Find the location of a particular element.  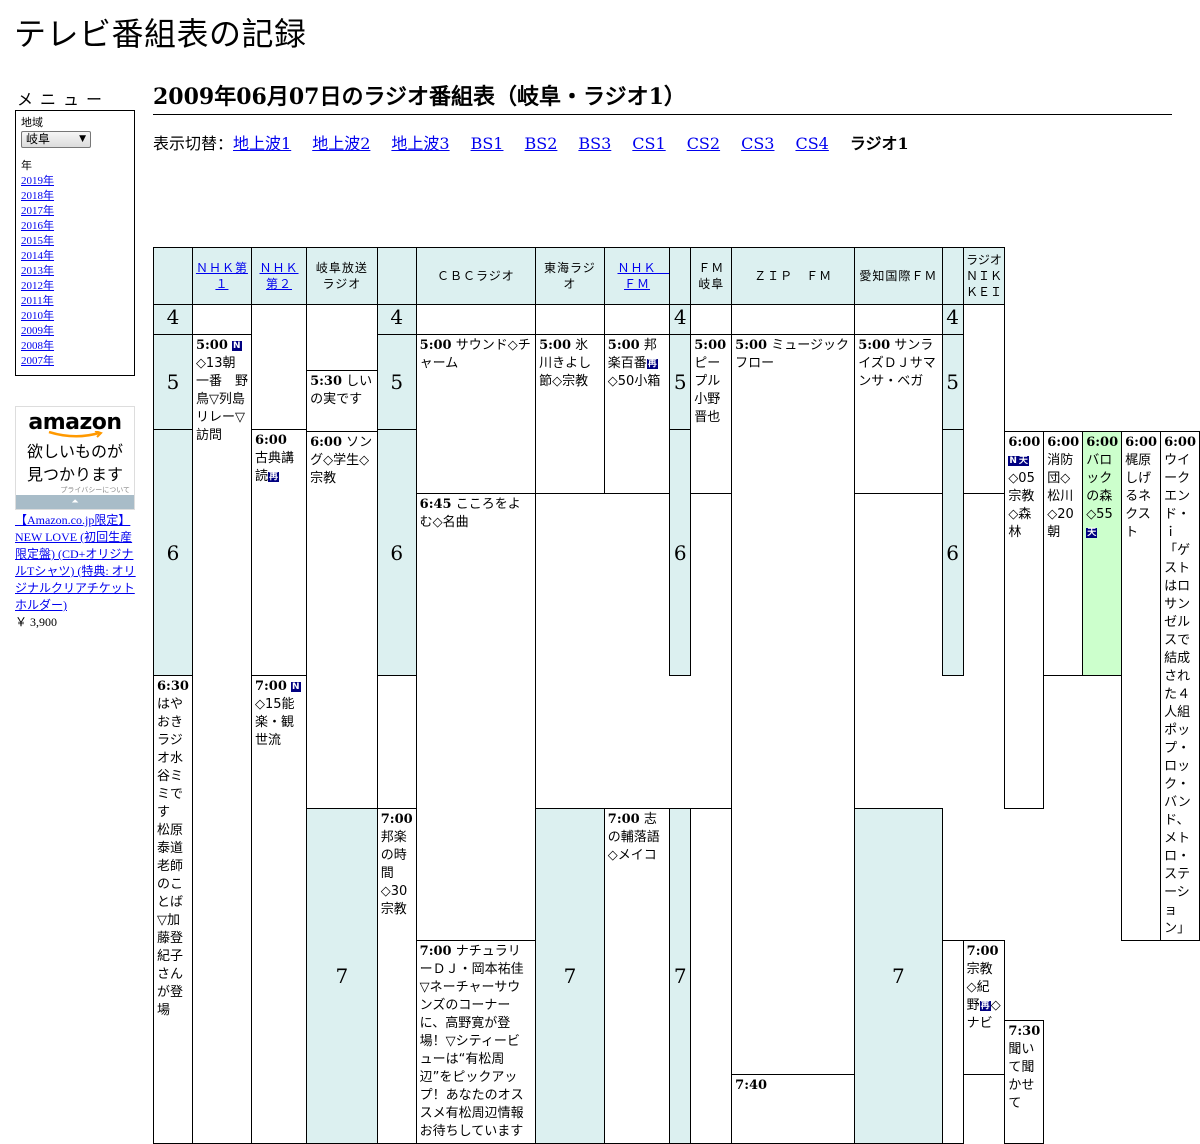

program-cell: 7:00 志の輔落語◇メイコ is located at coordinates (637, 976).